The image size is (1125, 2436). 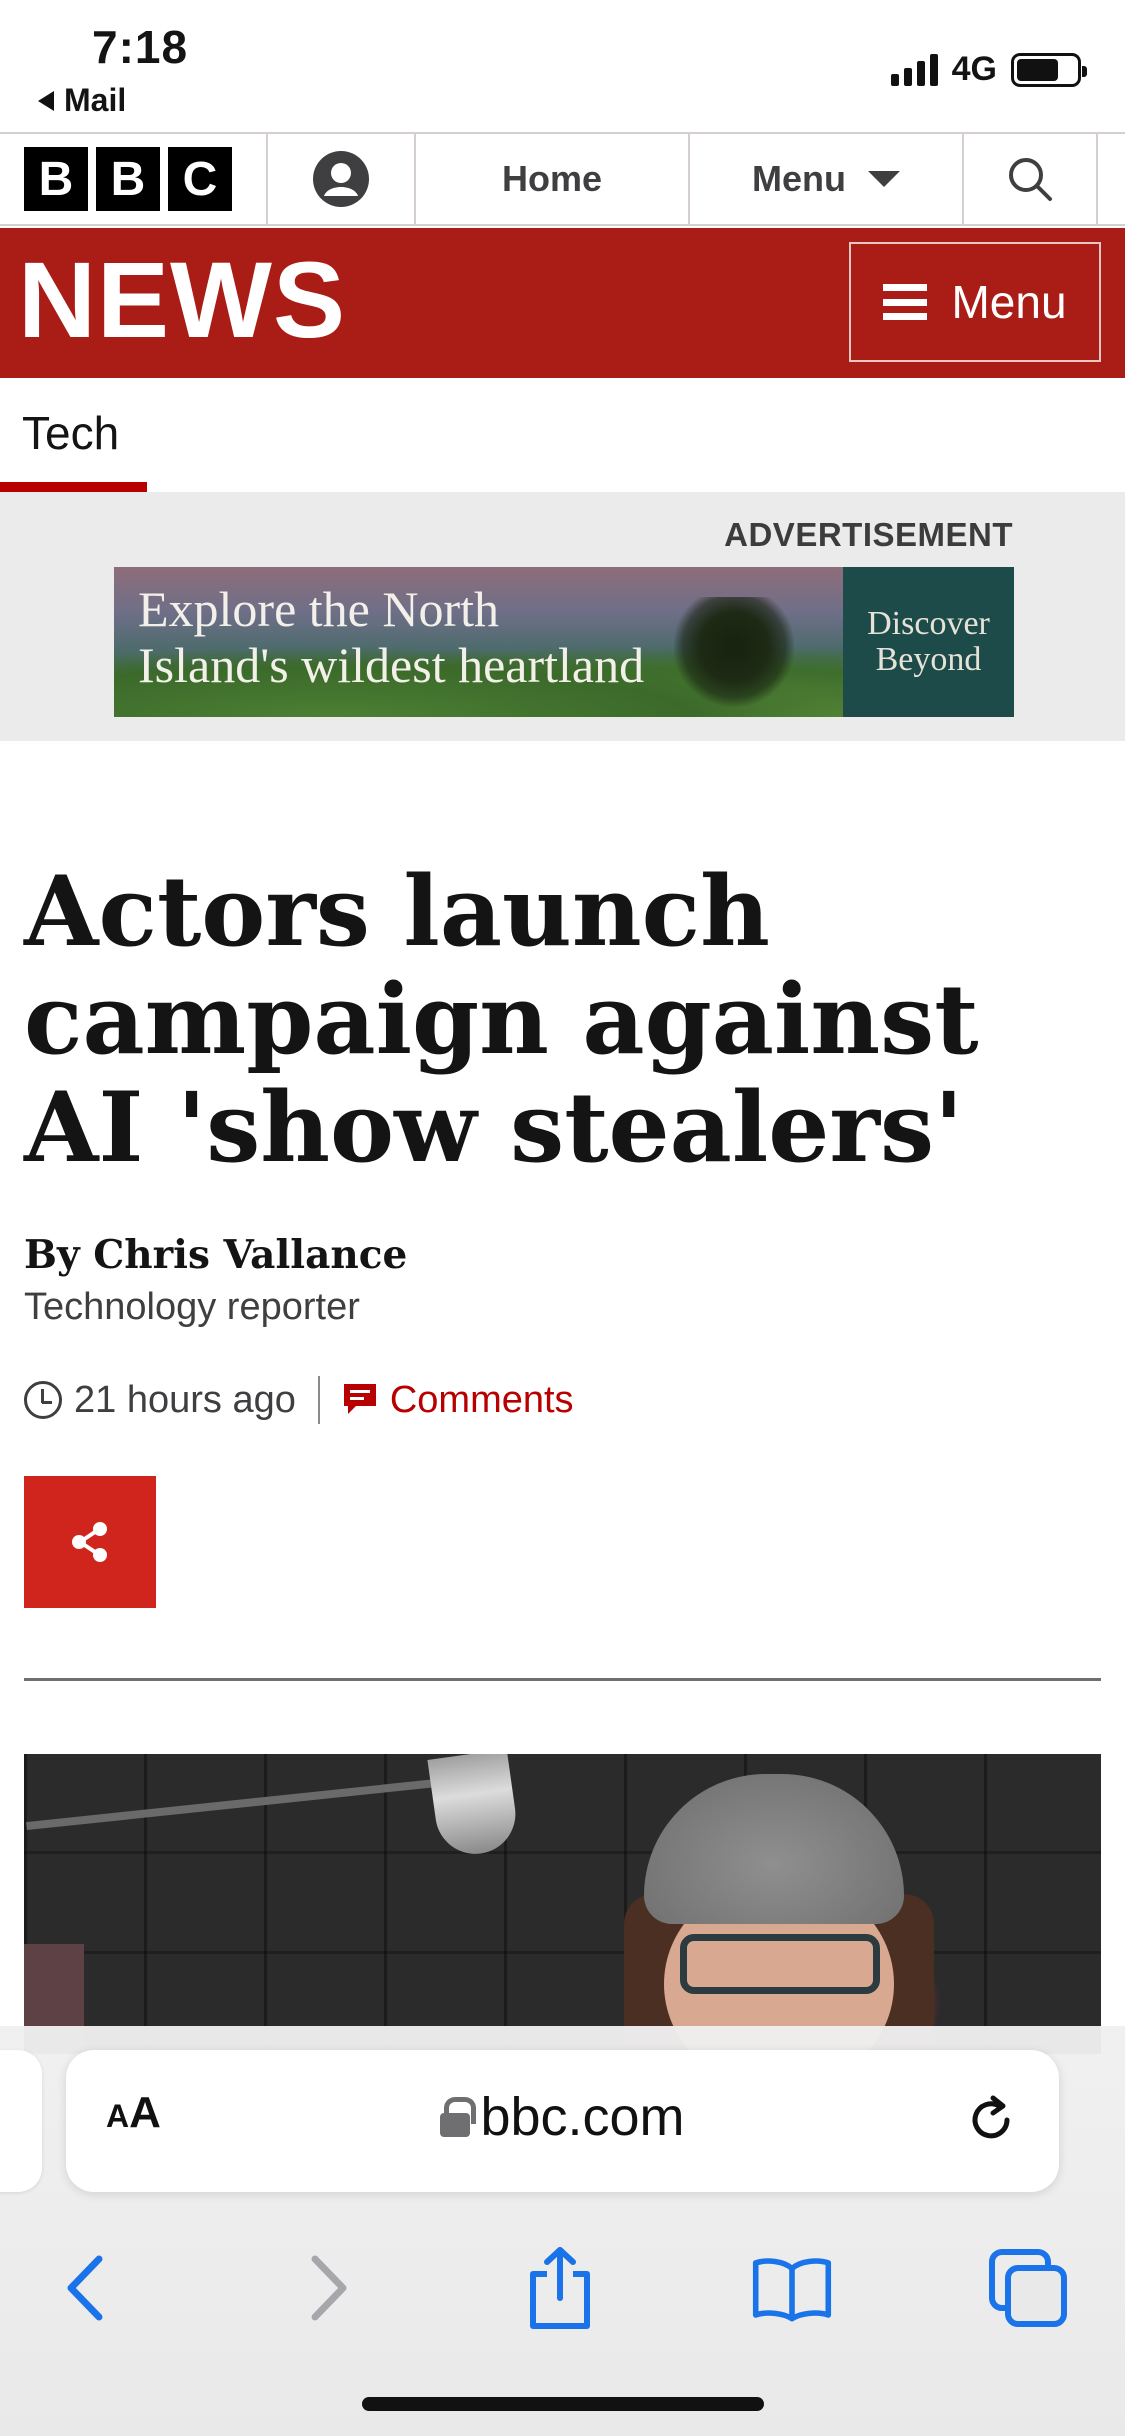 What do you see at coordinates (928, 659) in the screenshot?
I see `ad-brand-line: Beyond` at bounding box center [928, 659].